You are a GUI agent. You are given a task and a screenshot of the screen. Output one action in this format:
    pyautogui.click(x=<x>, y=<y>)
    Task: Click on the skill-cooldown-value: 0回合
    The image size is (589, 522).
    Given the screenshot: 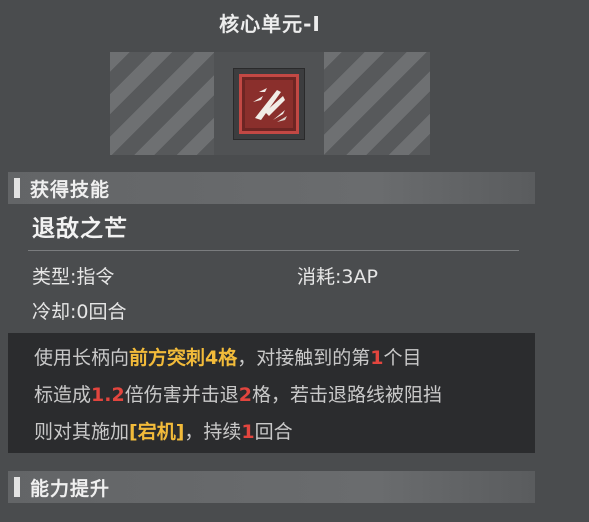 What is the action you would take?
    pyautogui.click(x=101, y=312)
    